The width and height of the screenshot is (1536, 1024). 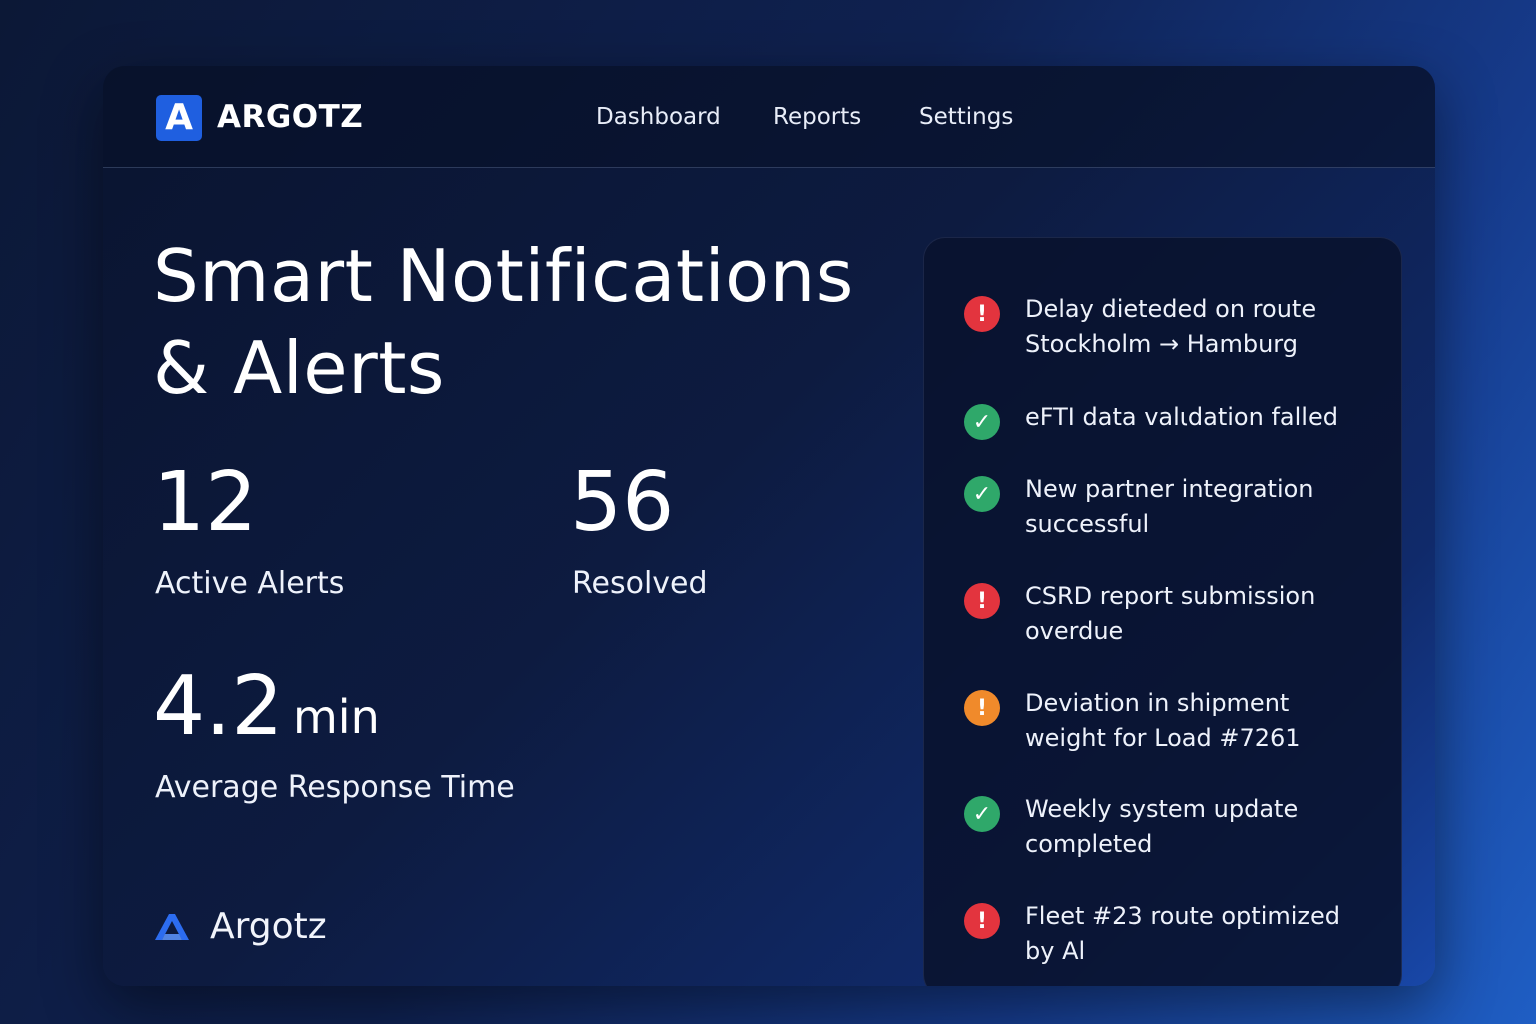 I want to click on active-alerts-label: Active Alerts, so click(x=250, y=583).